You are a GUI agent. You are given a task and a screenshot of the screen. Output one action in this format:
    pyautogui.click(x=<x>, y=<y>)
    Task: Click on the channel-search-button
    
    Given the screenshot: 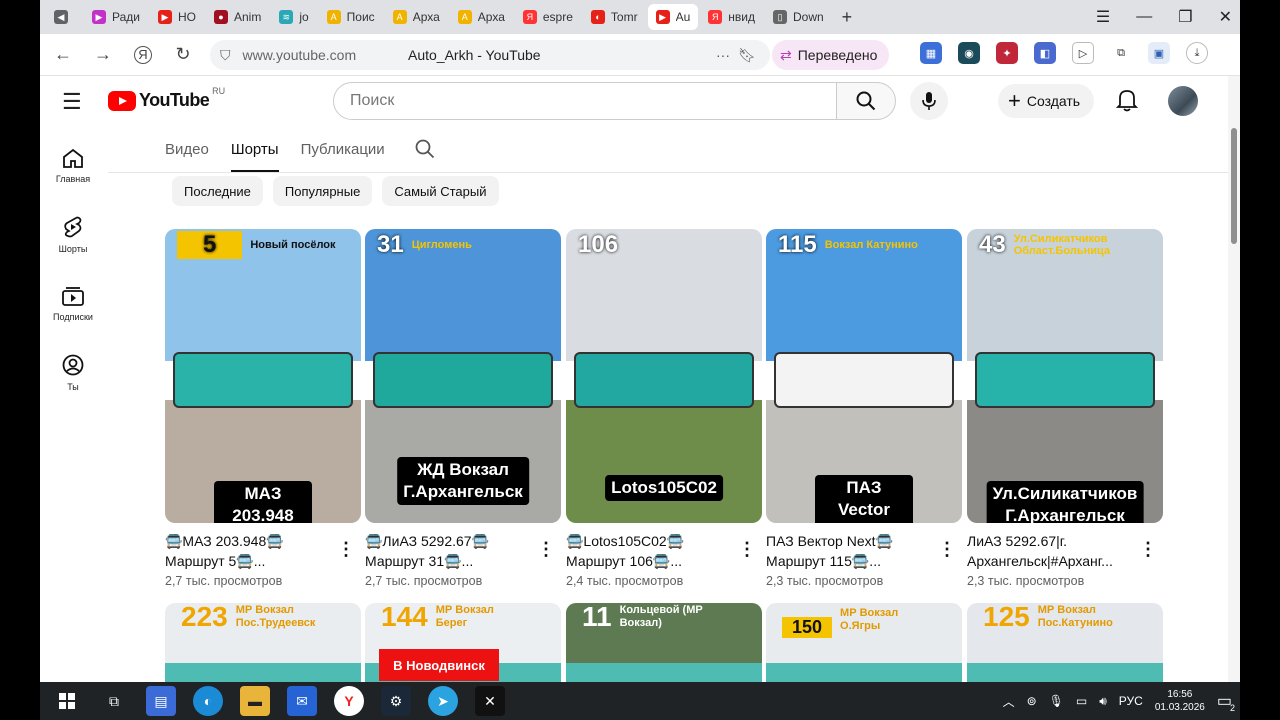 What is the action you would take?
    pyautogui.click(x=425, y=149)
    